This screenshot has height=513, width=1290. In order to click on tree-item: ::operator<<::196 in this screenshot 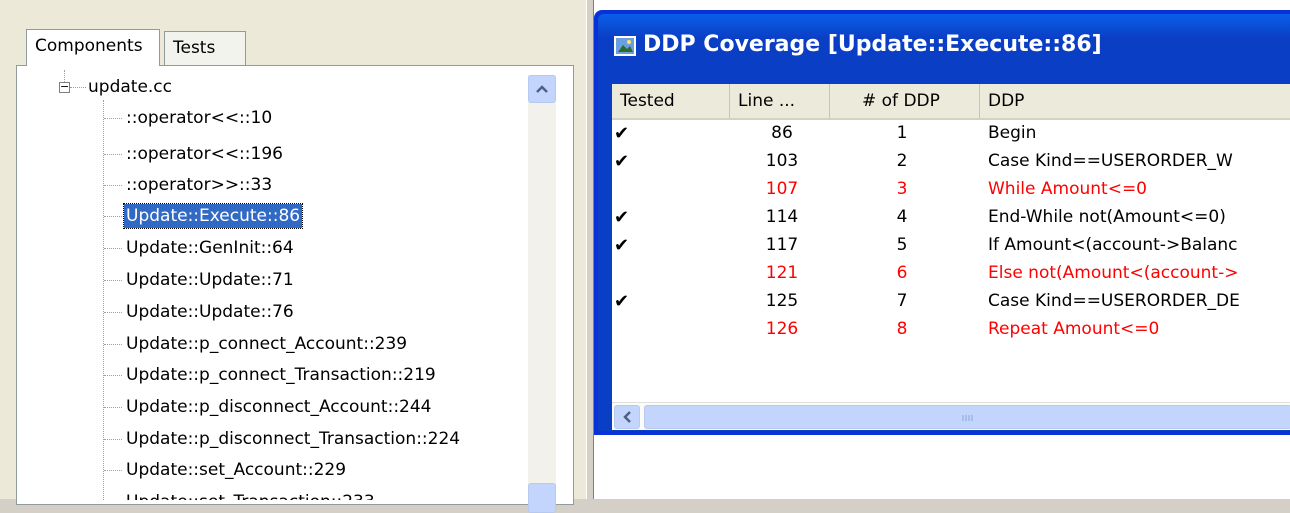, I will do `click(204, 154)`.